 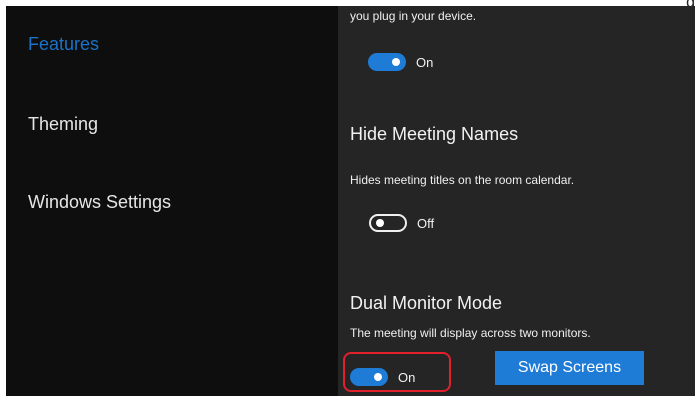 I want to click on plug-in-toggle: On, so click(x=400, y=62).